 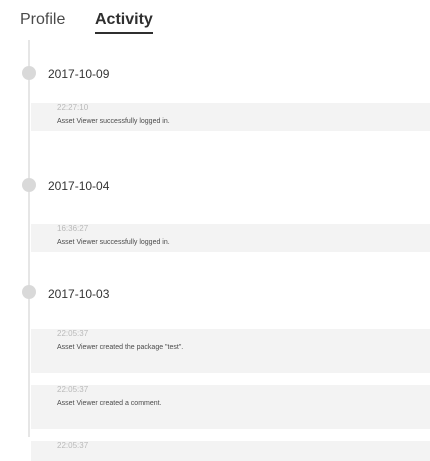 I want to click on tab-bar: Profile Activity, so click(x=215, y=20).